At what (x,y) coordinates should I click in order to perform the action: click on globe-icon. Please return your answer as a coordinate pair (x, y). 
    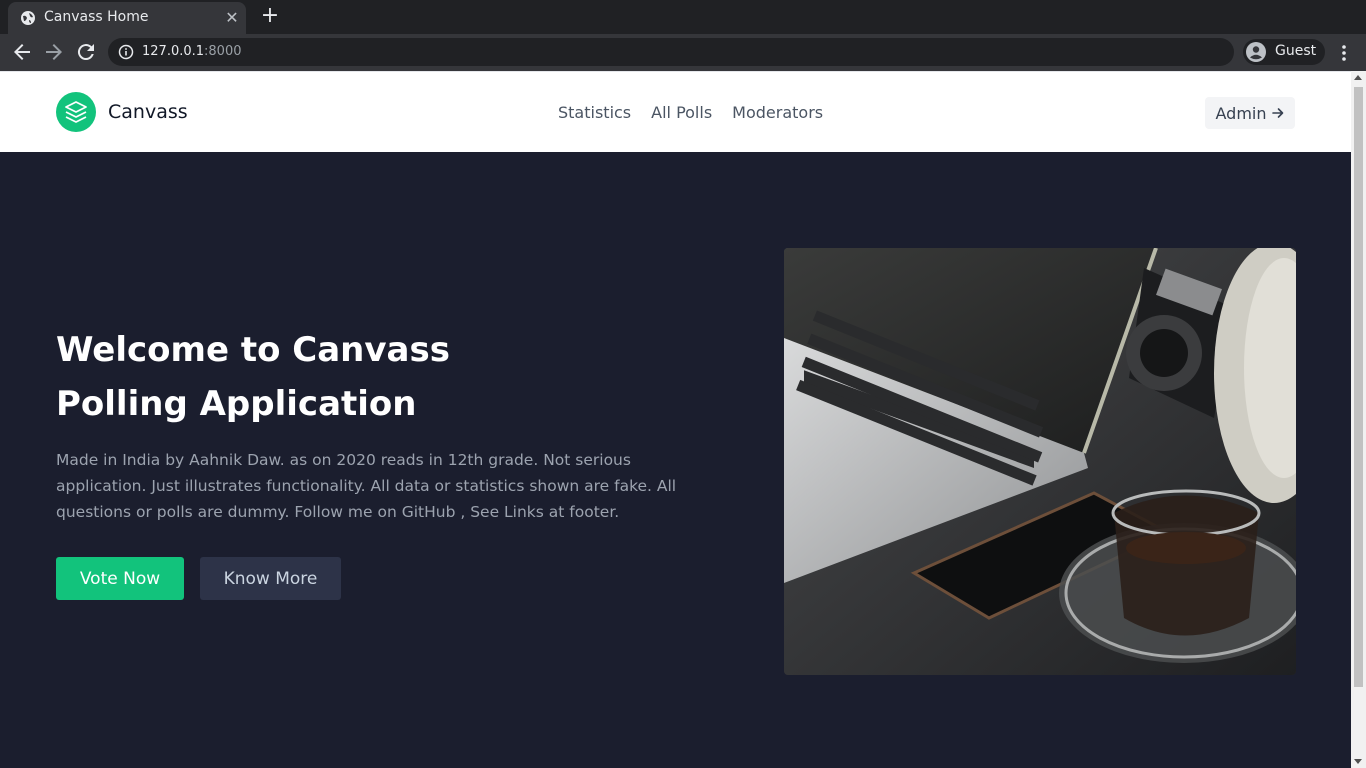
    Looking at the image, I should click on (28, 18).